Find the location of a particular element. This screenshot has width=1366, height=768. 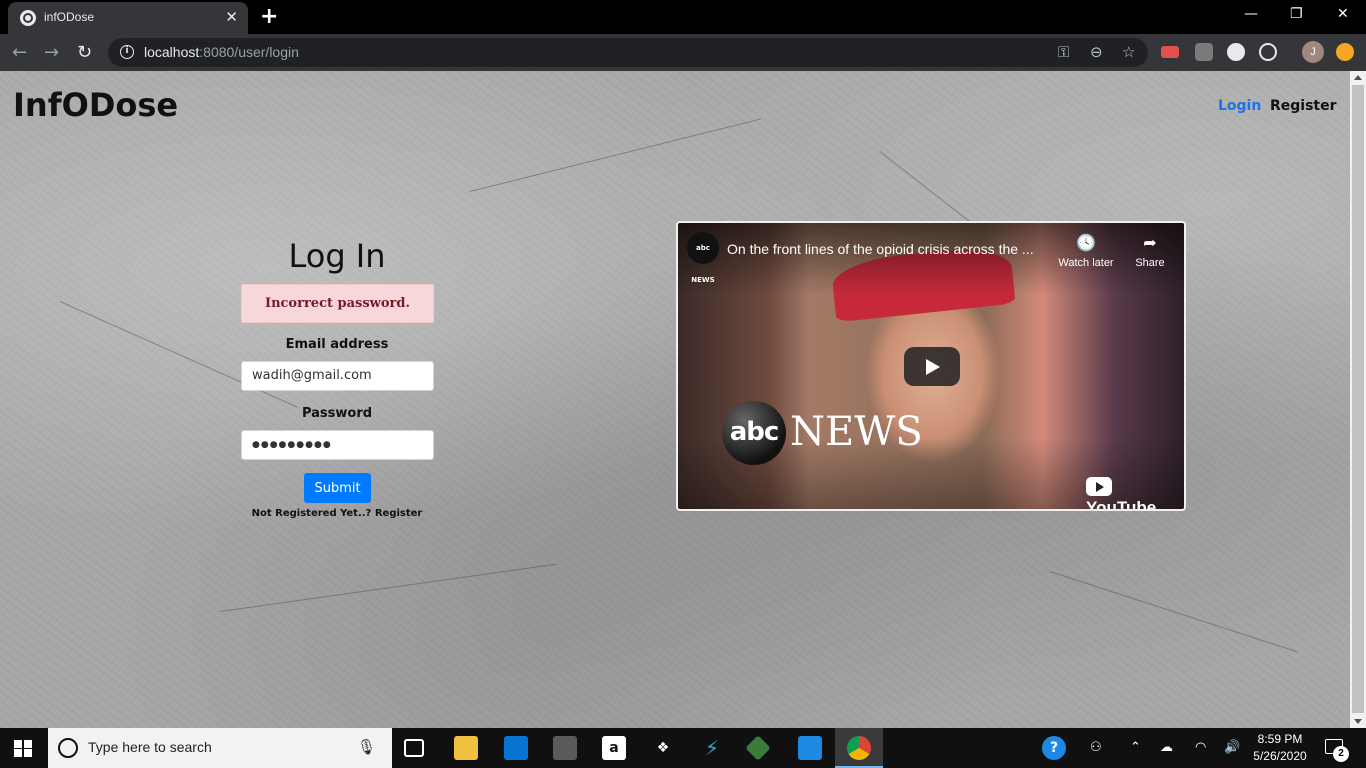

channel-avatar: abc NEWS is located at coordinates (703, 258).